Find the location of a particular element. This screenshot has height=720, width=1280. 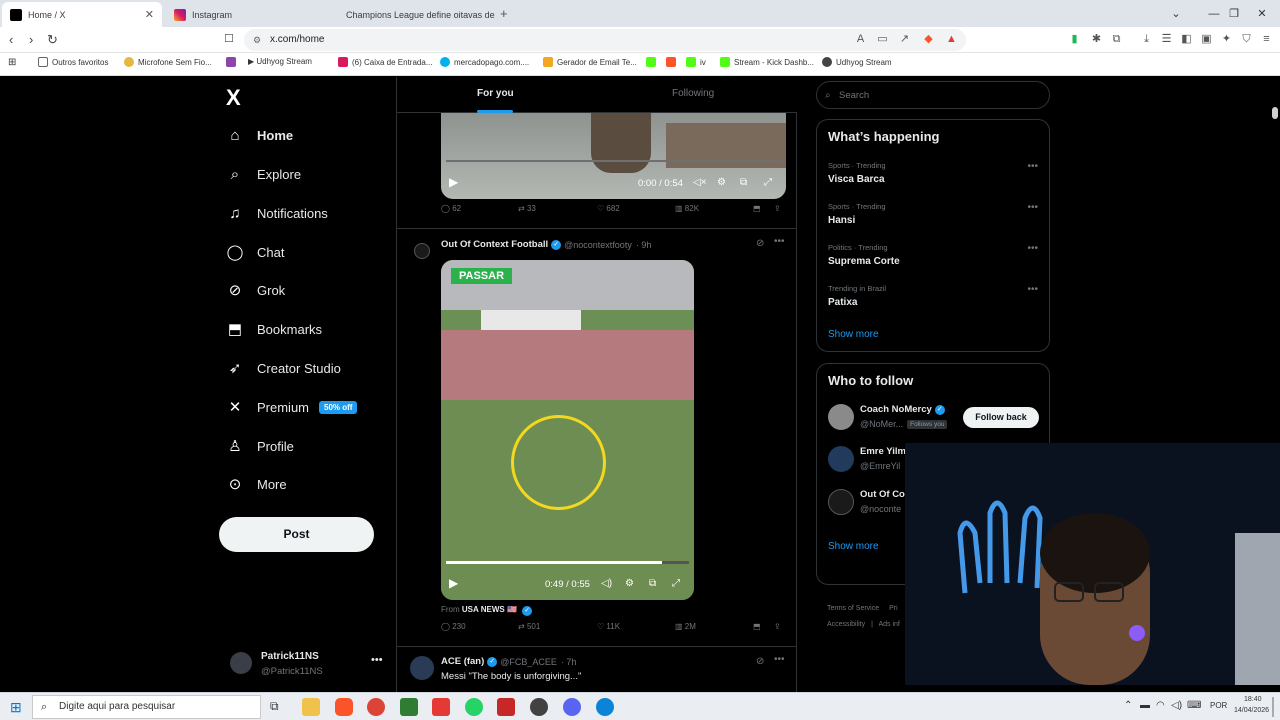

video-progress-bar is located at coordinates (613, 161).